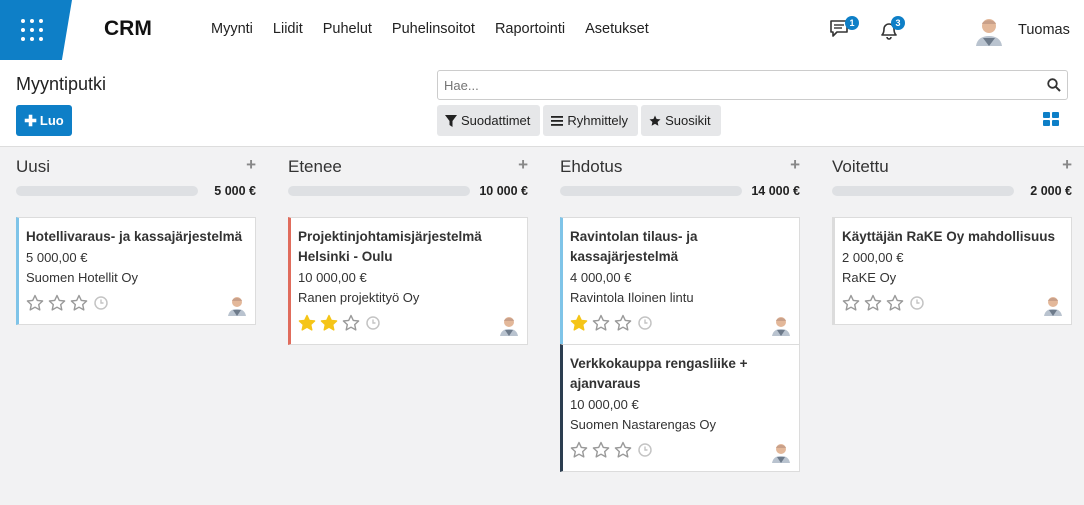 Image resolution: width=1084 pixels, height=505 pixels. Describe the element at coordinates (433, 29) in the screenshot. I see `menu-item-puhelinsoitot: Puhelinsoitot` at that location.